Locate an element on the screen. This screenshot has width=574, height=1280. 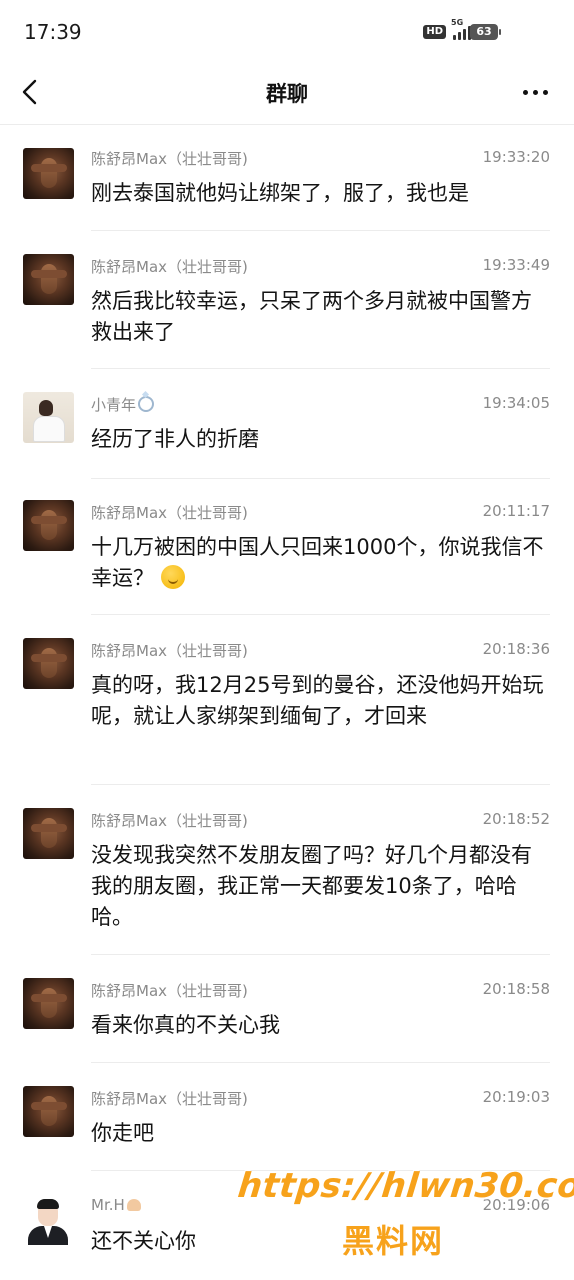
message-time: 19:33:20 is located at coordinates (516, 157).